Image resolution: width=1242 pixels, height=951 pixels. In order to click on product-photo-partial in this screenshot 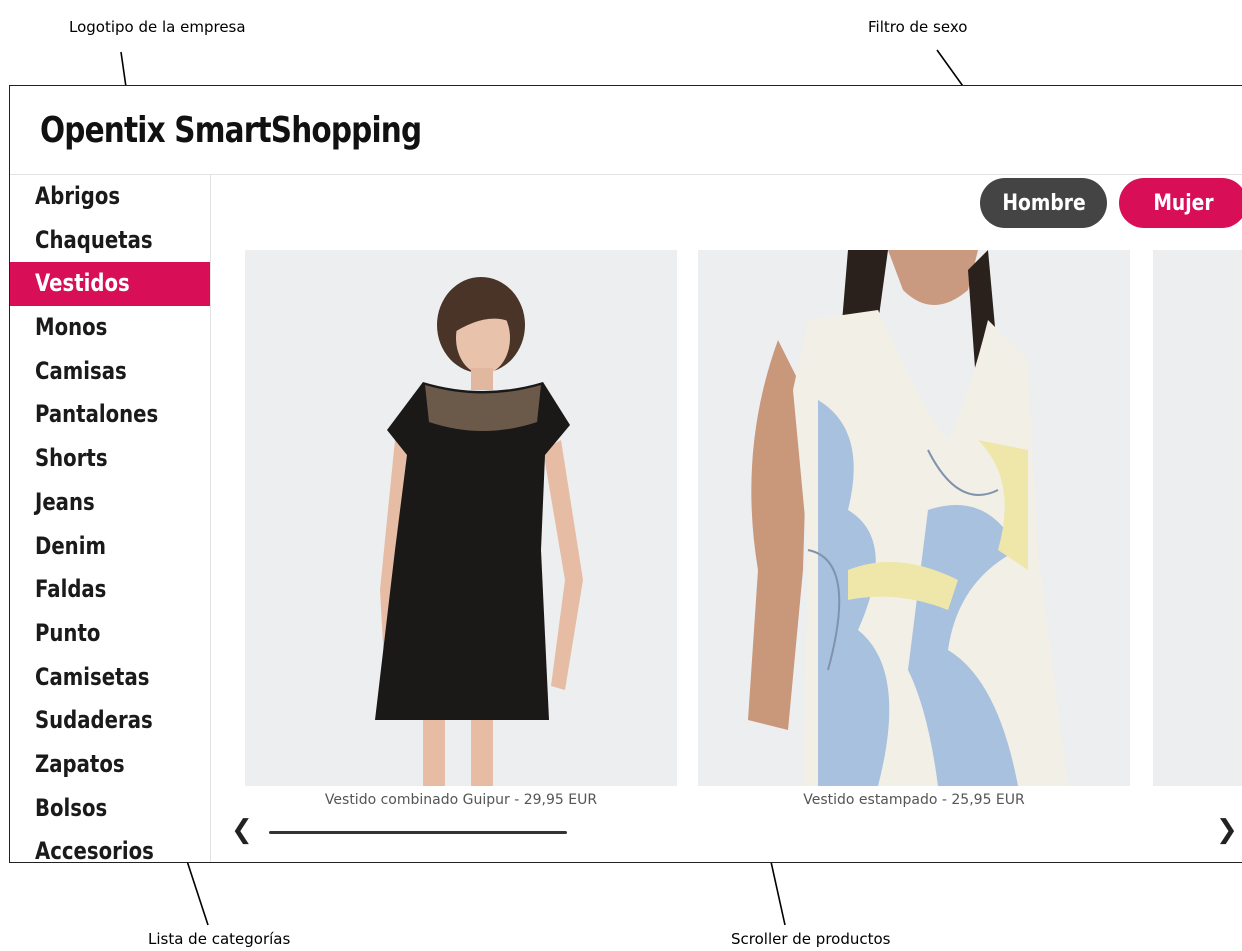, I will do `click(1197, 518)`.